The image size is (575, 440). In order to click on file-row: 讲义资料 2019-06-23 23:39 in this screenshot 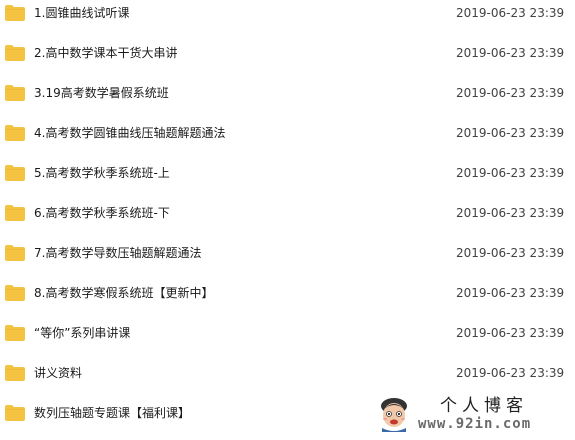, I will do `click(287, 380)`.